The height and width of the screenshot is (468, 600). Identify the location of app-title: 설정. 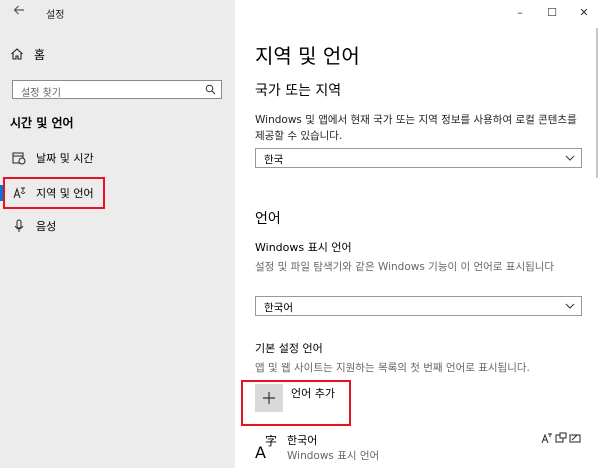
(55, 15).